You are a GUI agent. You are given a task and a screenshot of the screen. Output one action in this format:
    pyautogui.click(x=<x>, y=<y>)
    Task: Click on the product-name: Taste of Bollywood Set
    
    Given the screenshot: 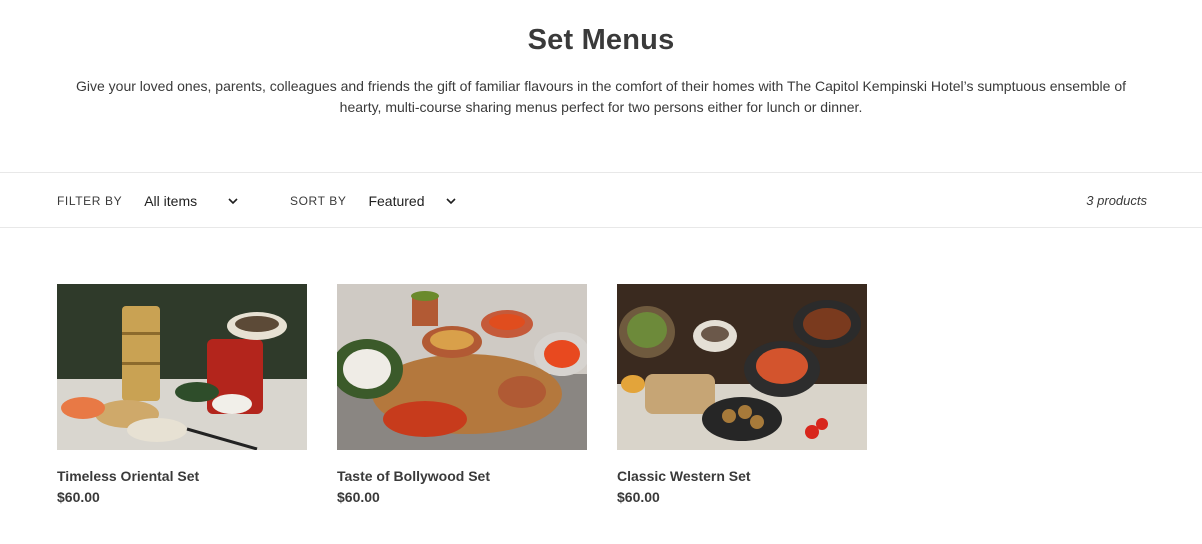 What is the action you would take?
    pyautogui.click(x=462, y=476)
    